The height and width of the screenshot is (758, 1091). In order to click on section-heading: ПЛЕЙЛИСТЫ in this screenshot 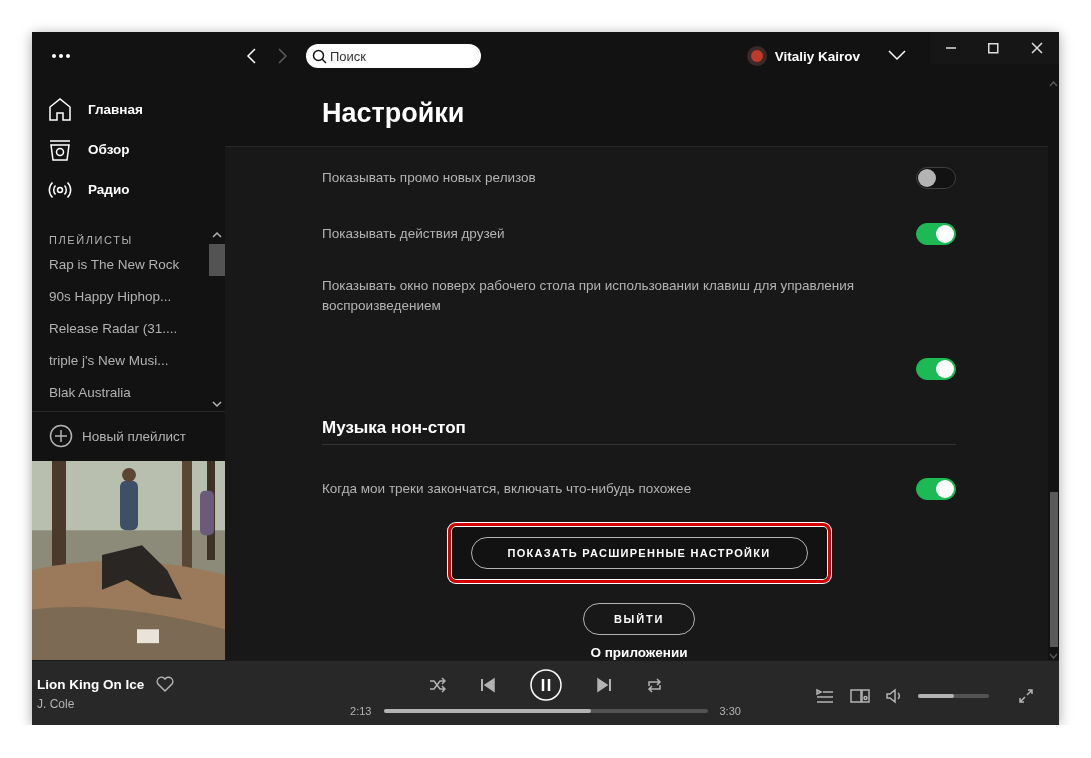, I will do `click(91, 240)`.